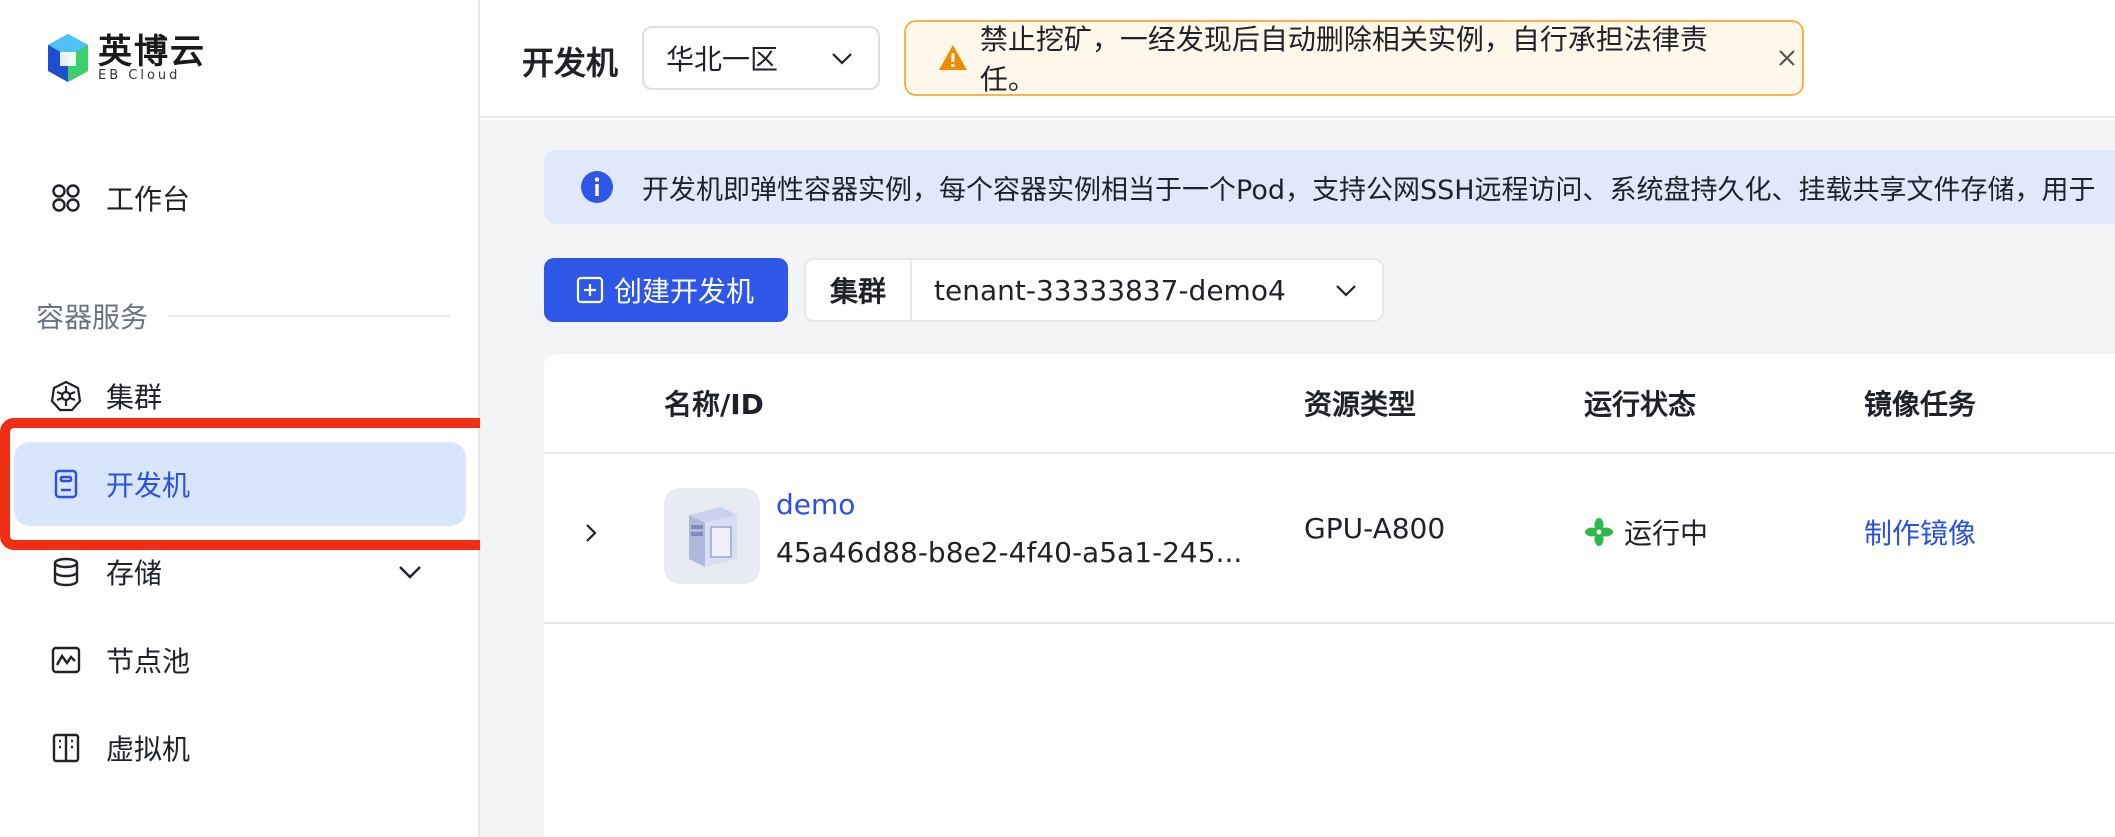 Image resolution: width=2115 pixels, height=837 pixels. What do you see at coordinates (1110, 290) in the screenshot?
I see `cluster-value: tenant-33333837-demo4` at bounding box center [1110, 290].